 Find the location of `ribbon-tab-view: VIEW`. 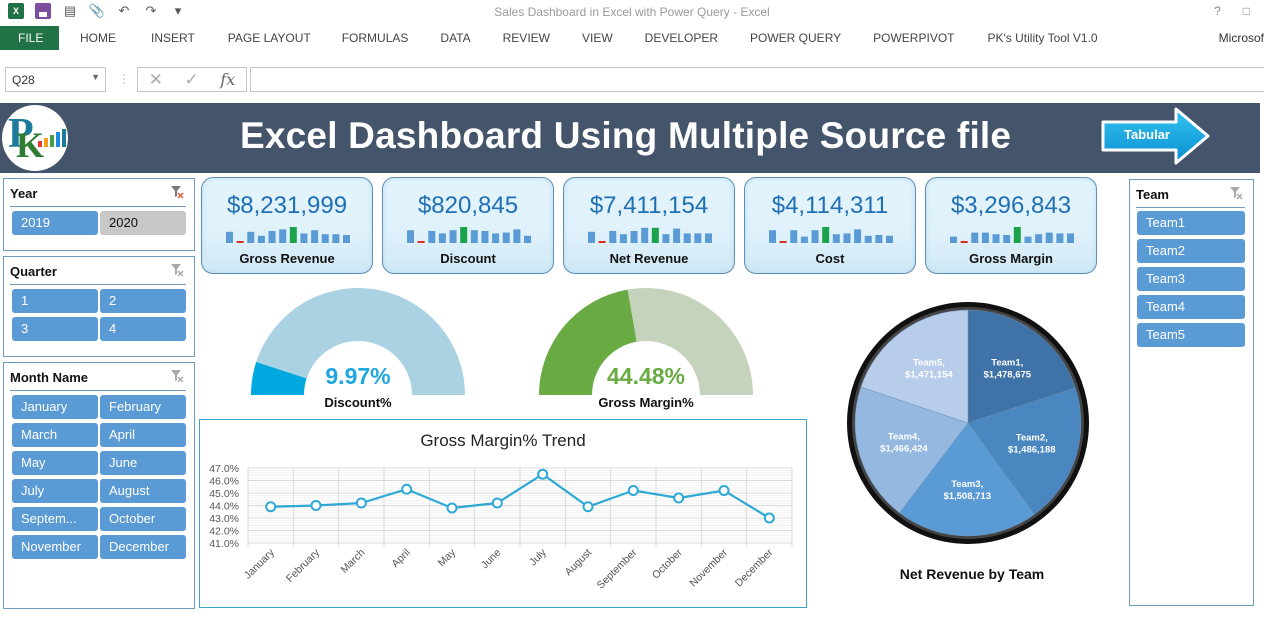

ribbon-tab-view: VIEW is located at coordinates (597, 38).